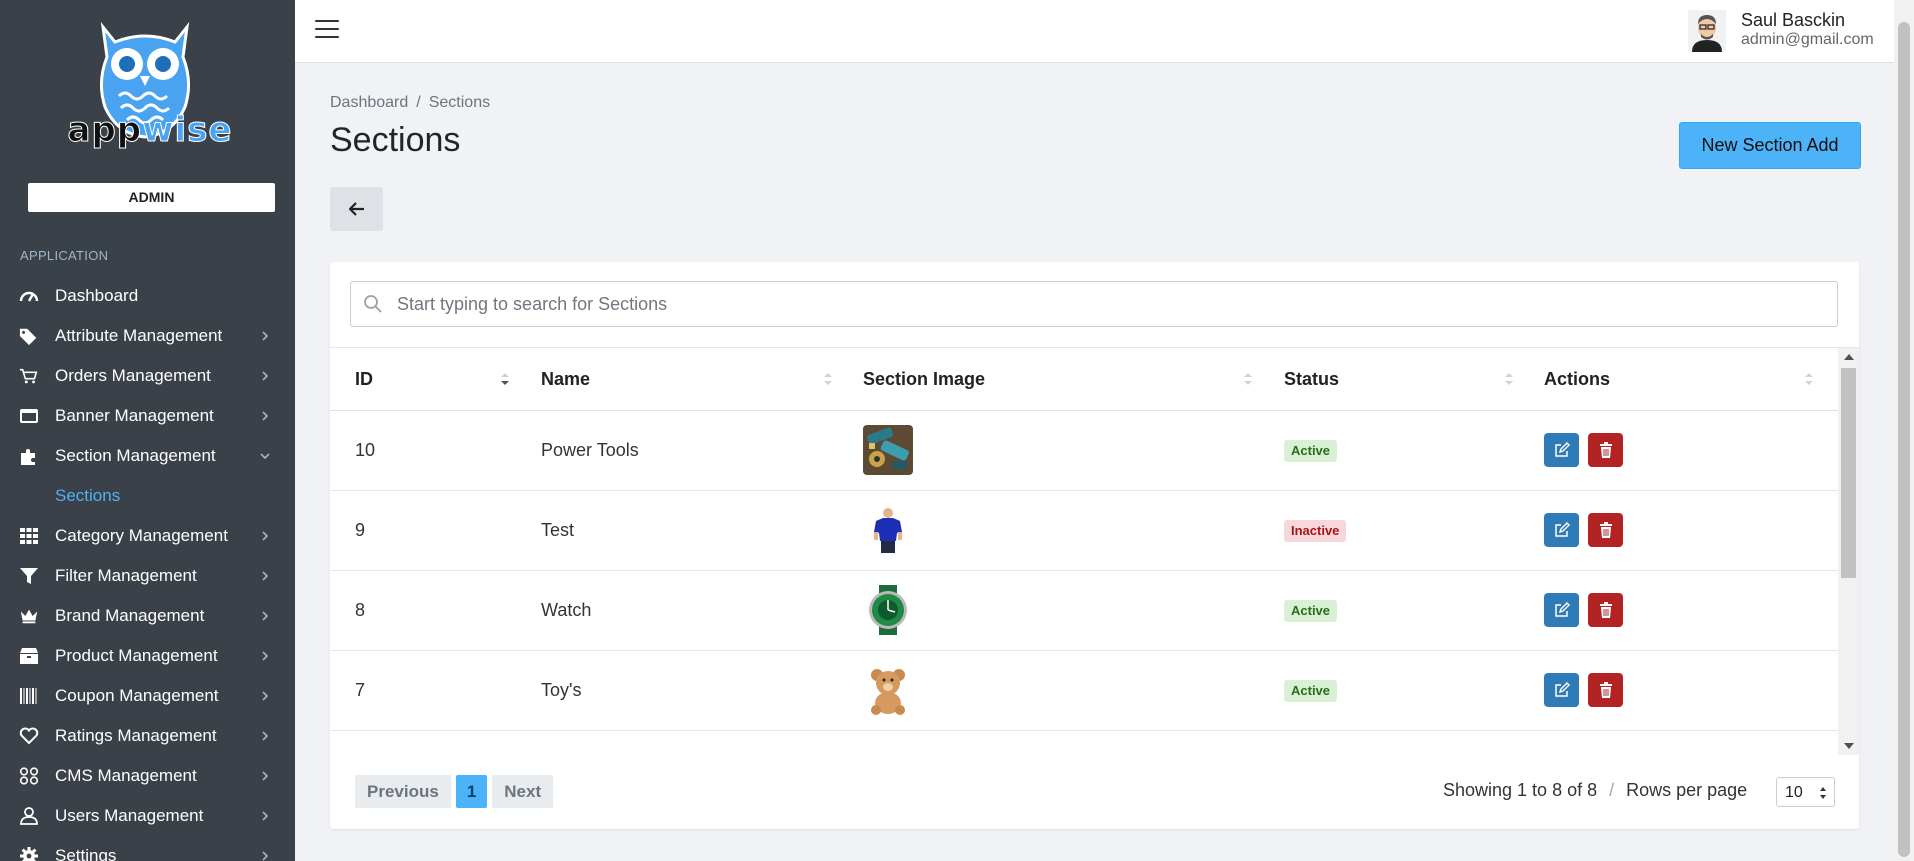 The image size is (1914, 861). I want to click on box-icon, so click(29, 656).